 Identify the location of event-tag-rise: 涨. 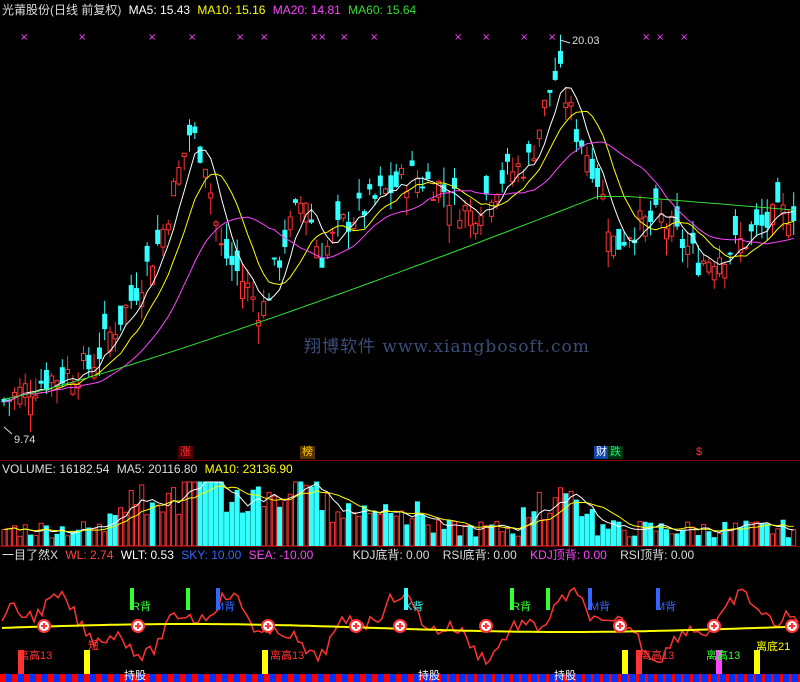
(185, 452).